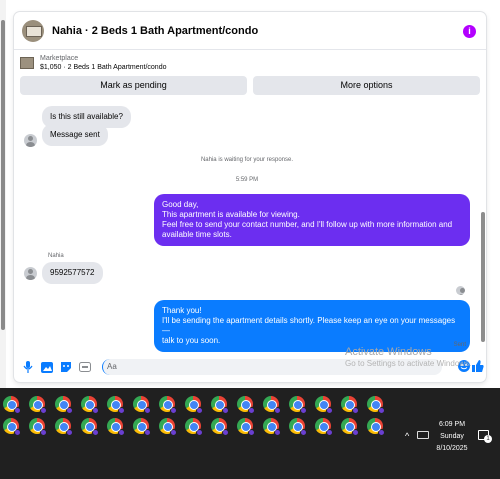 This screenshot has width=500, height=479. I want to click on notification-count: 1, so click(488, 439).